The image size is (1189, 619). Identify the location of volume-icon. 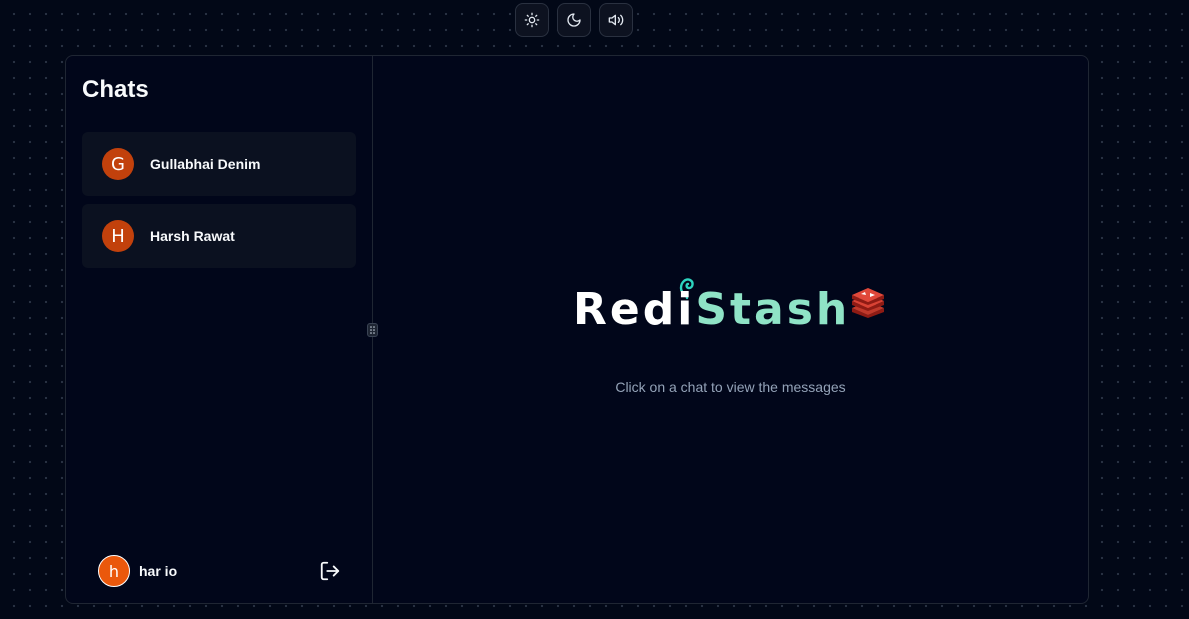
(616, 20).